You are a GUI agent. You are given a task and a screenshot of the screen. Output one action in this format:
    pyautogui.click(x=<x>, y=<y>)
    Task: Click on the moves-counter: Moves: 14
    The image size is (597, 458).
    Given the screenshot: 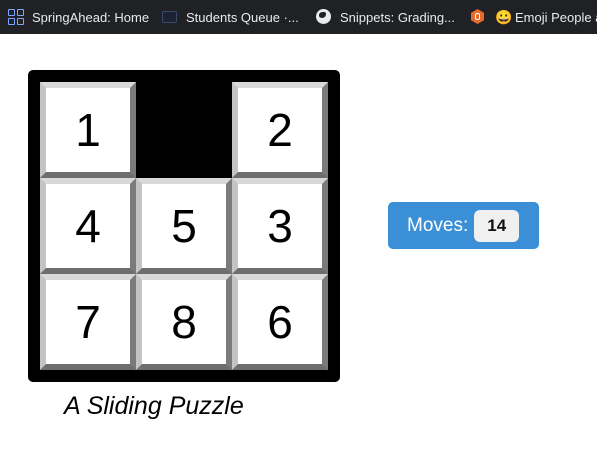 What is the action you would take?
    pyautogui.click(x=463, y=225)
    